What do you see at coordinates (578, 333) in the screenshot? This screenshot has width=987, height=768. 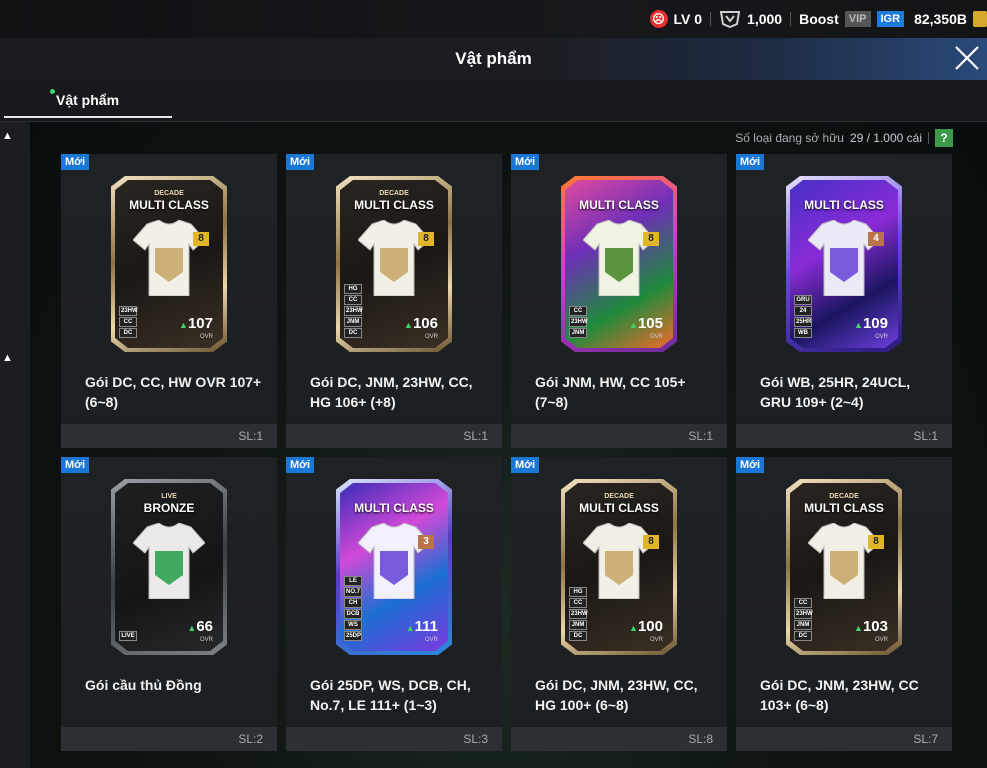 I see `class-tag: JNM` at bounding box center [578, 333].